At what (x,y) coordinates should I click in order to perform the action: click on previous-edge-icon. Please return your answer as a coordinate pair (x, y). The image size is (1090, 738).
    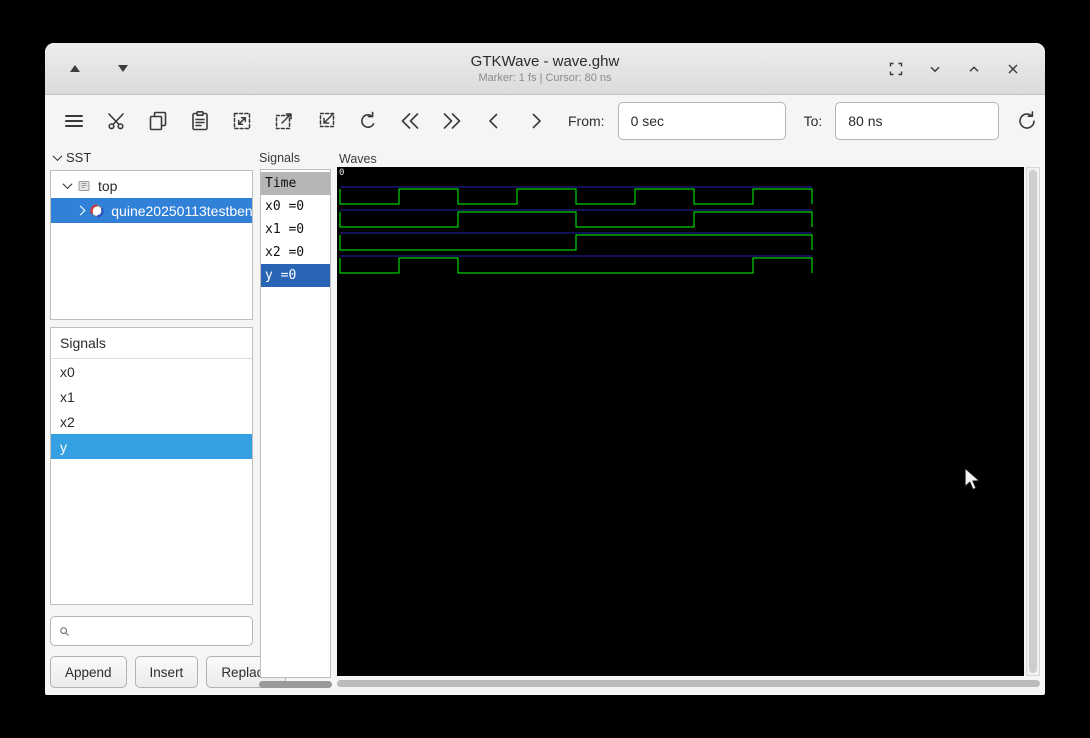
    Looking at the image, I should click on (492, 121).